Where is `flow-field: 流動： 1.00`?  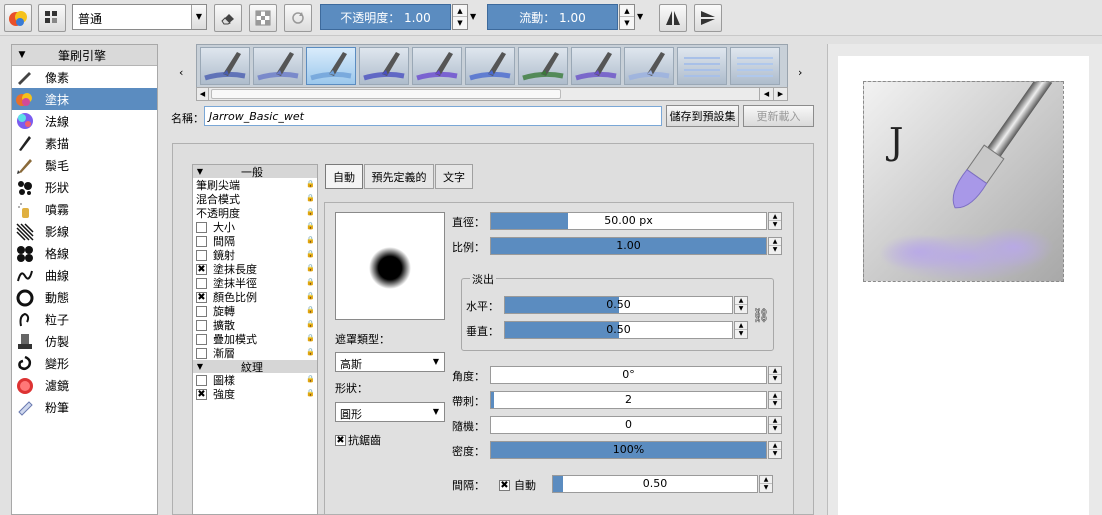
flow-field: 流動： 1.00 is located at coordinates (552, 17).